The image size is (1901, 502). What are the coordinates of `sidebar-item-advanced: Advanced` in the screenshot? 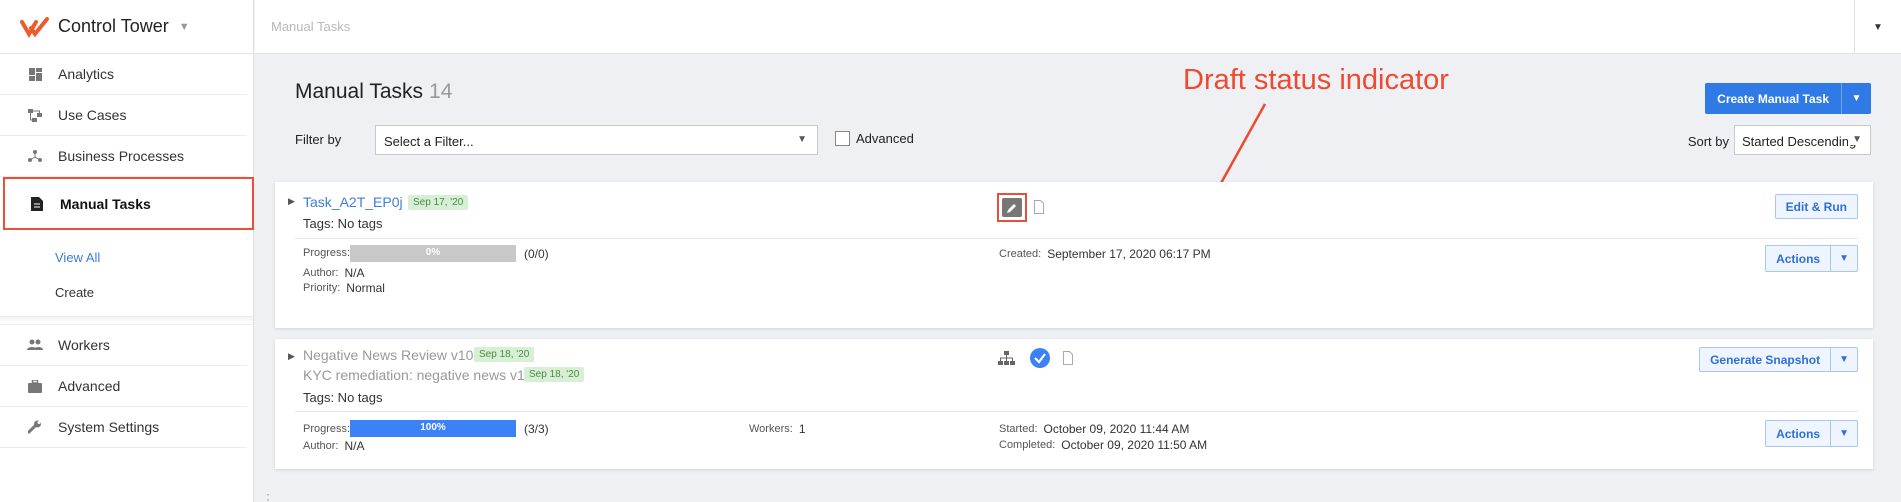 It's located at (123, 386).